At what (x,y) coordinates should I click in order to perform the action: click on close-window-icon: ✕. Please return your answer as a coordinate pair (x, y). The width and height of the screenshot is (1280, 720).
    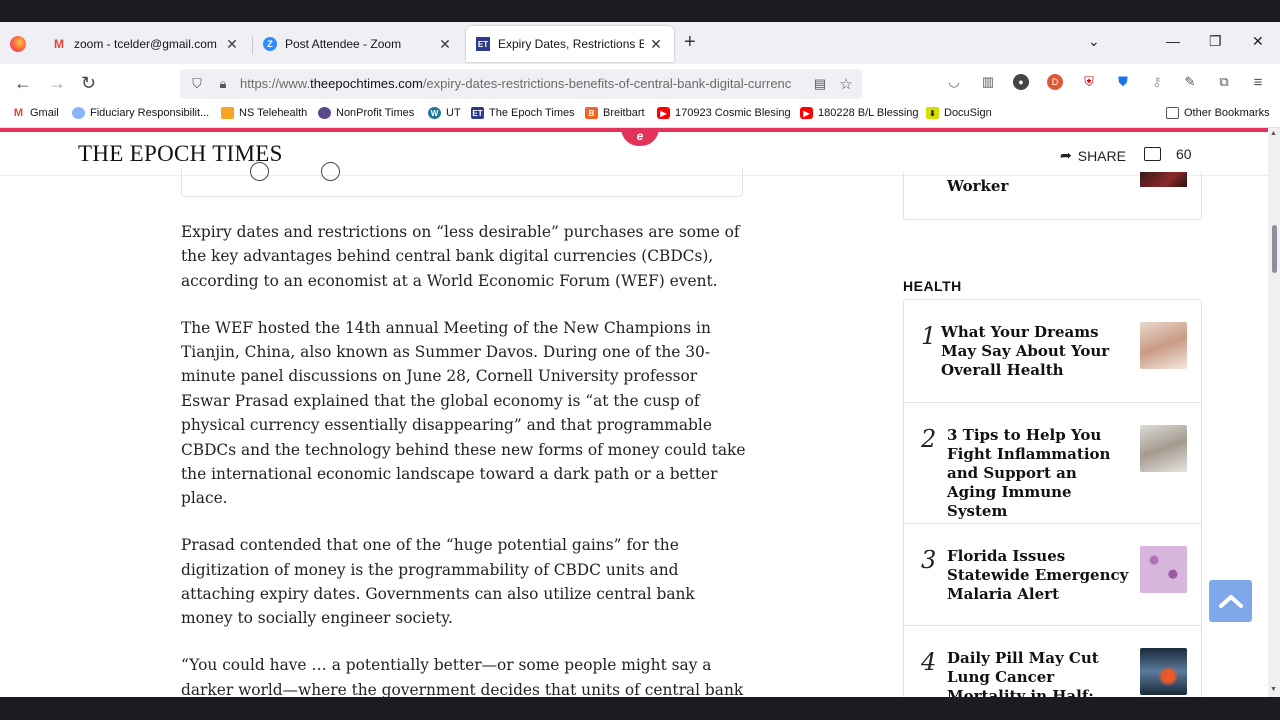
    Looking at the image, I should click on (1258, 41).